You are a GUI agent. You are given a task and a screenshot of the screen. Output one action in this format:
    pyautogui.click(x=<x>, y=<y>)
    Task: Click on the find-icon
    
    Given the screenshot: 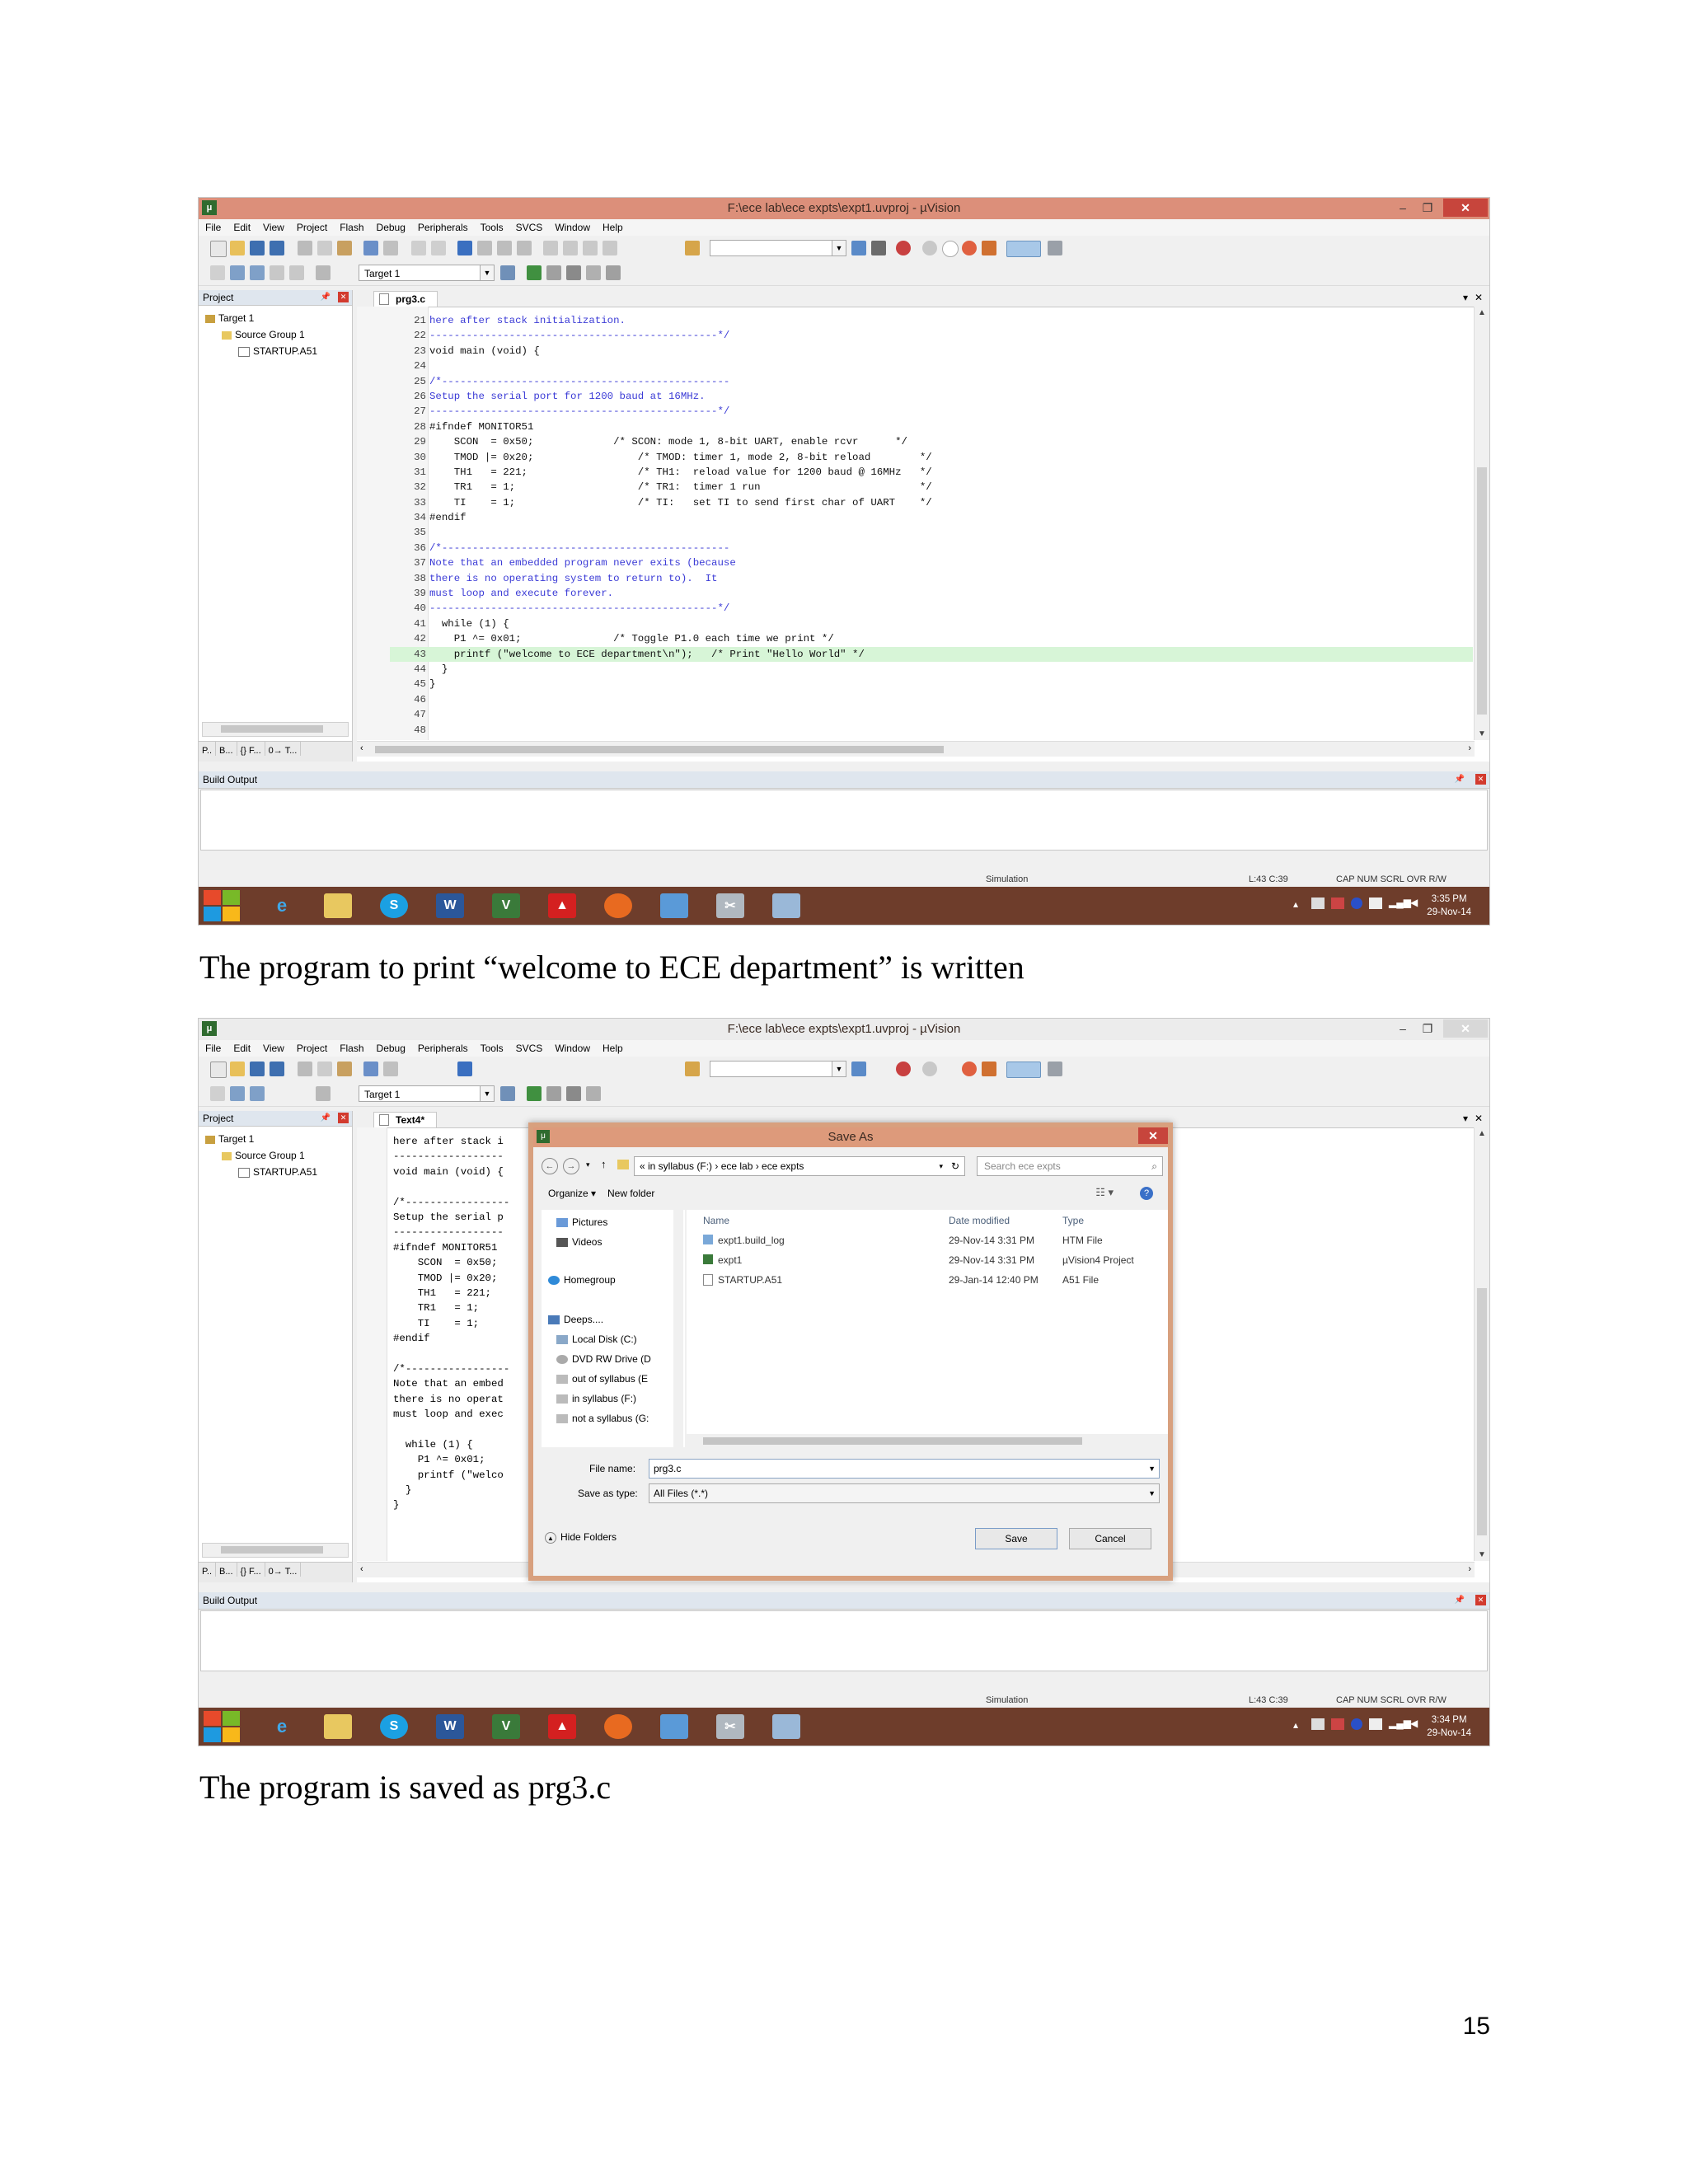 What is the action you would take?
    pyautogui.click(x=859, y=248)
    